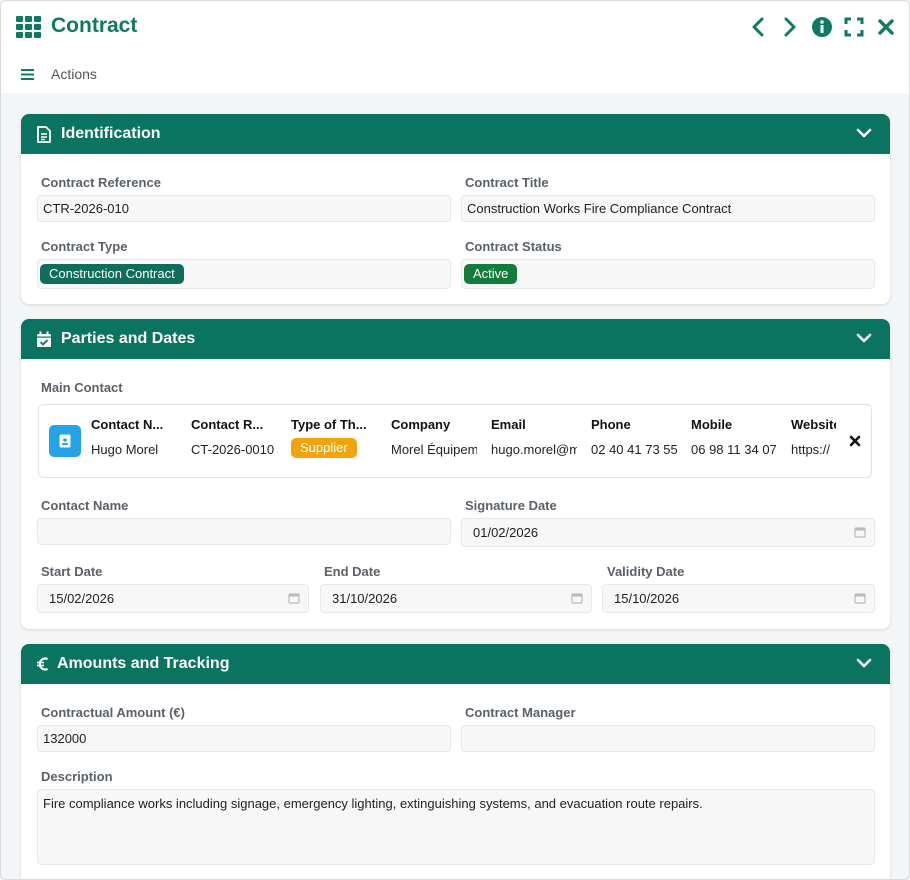  I want to click on contact-col-value: Supplier, so click(334, 448).